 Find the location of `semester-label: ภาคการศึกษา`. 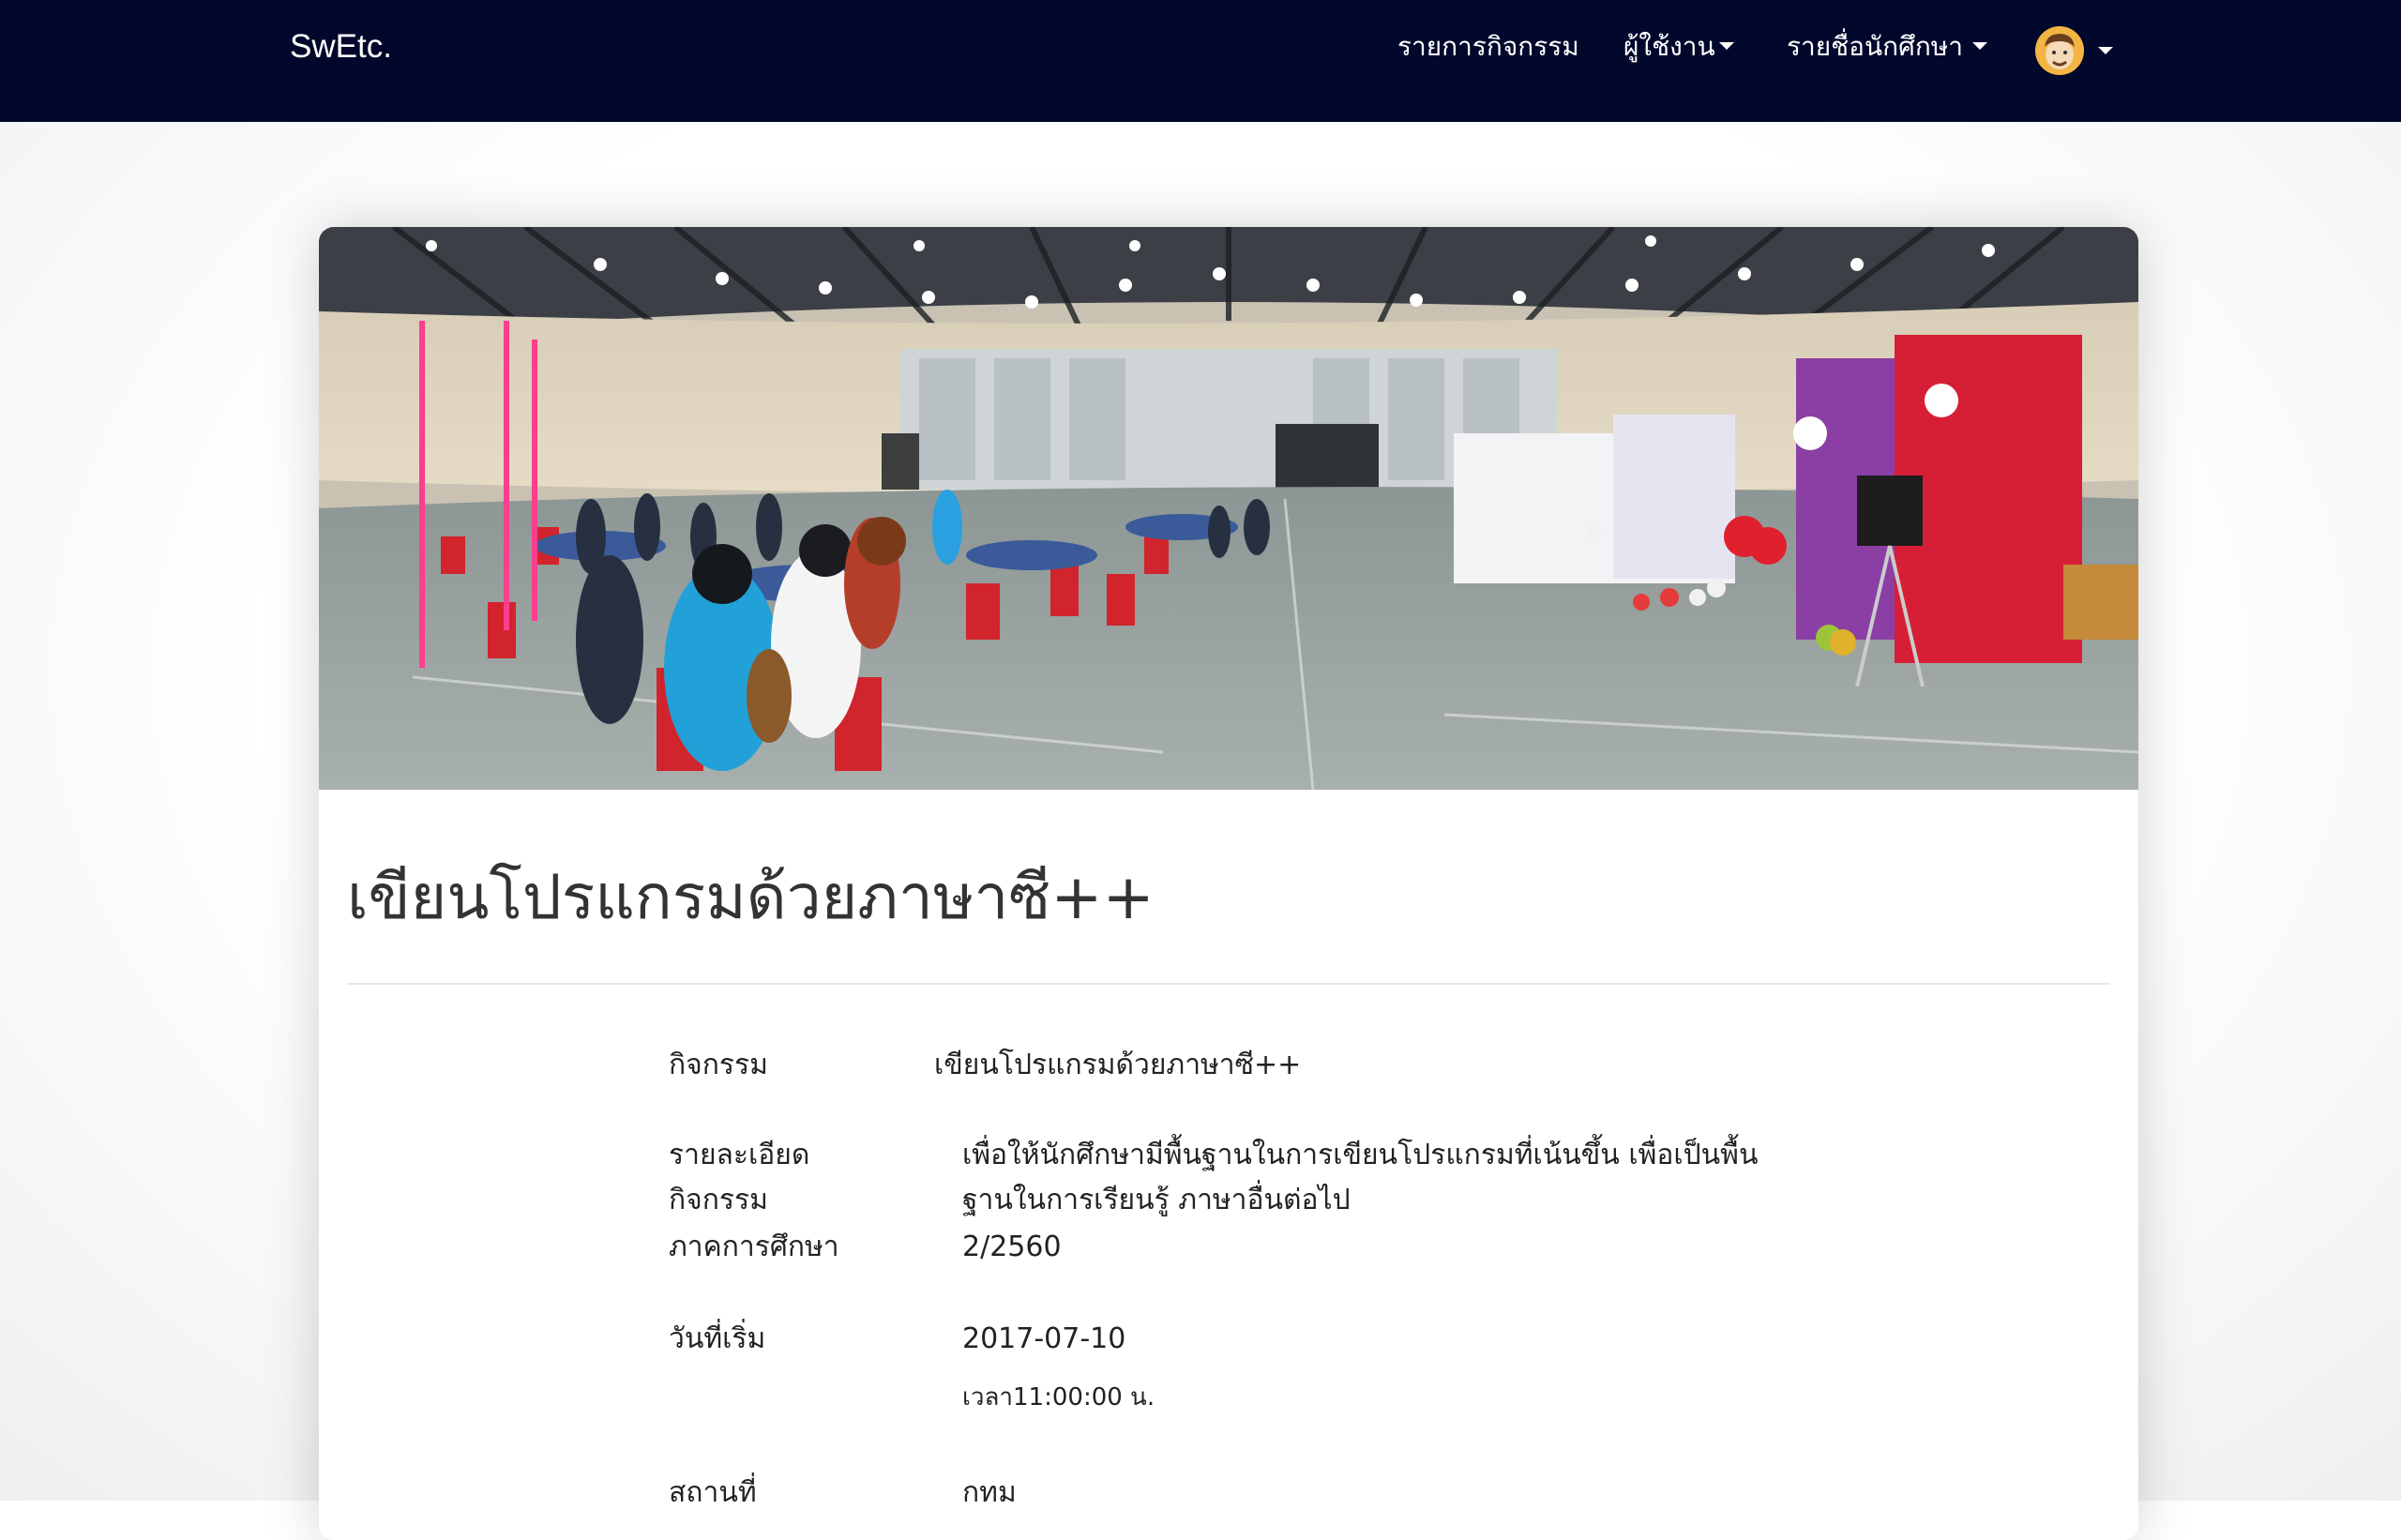

semester-label: ภาคการศึกษา is located at coordinates (754, 1246).